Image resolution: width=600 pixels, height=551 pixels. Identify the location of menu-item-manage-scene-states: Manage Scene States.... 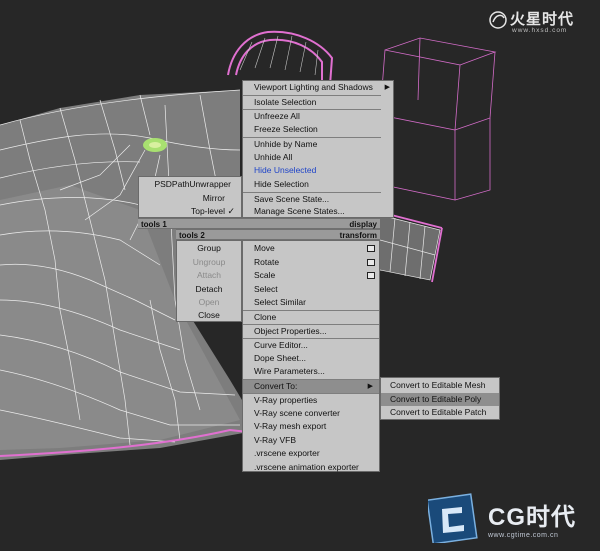
(312, 212).